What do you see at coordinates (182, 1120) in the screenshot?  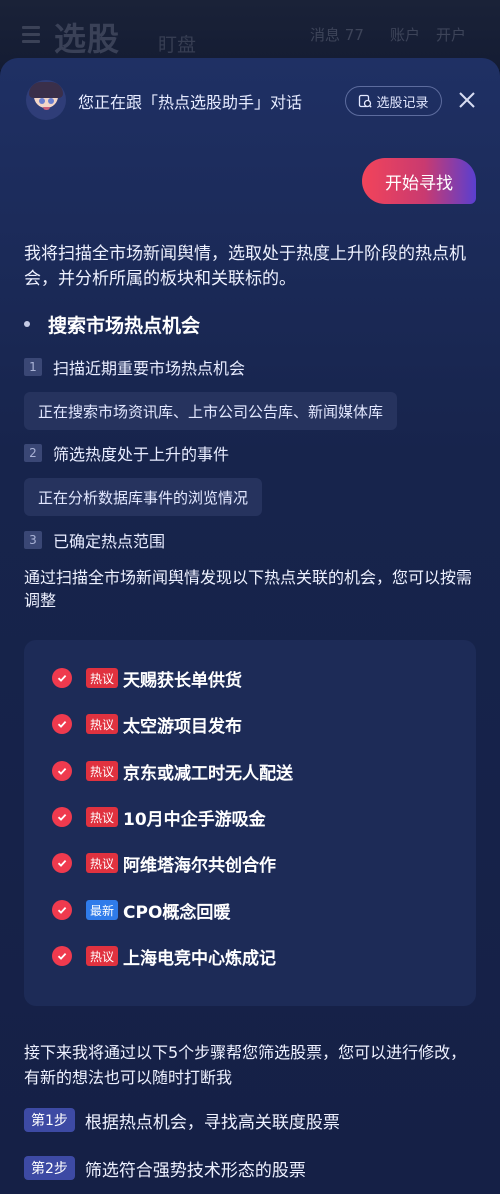 I see `plan-step: 第1步 根据热点机会，寻找高关联度股票` at bounding box center [182, 1120].